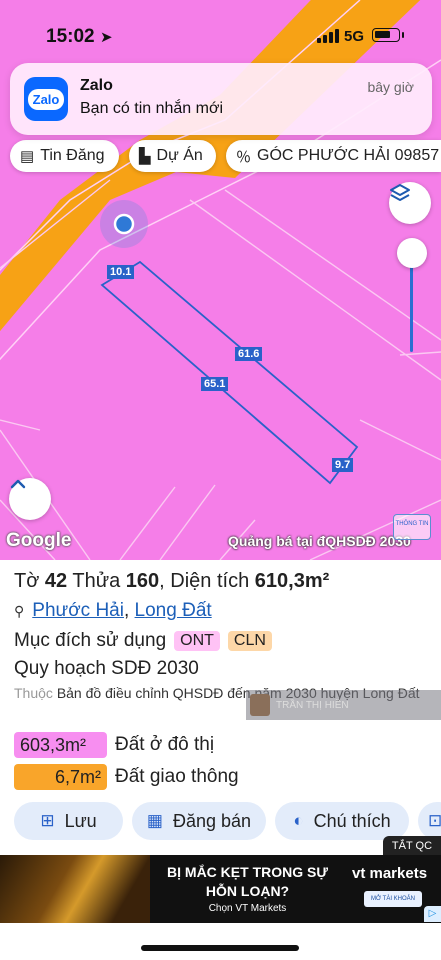 Image resolution: width=441 pixels, height=960 pixels. What do you see at coordinates (249, 354) in the screenshot?
I see `edge-label: 61.6` at bounding box center [249, 354].